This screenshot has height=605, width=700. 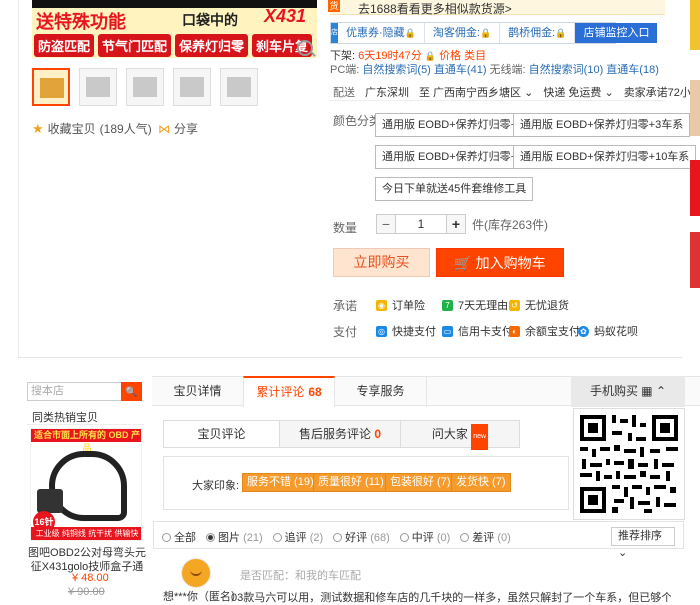 What do you see at coordinates (447, 305) in the screenshot?
I see `seven-day-icon: 7` at bounding box center [447, 305].